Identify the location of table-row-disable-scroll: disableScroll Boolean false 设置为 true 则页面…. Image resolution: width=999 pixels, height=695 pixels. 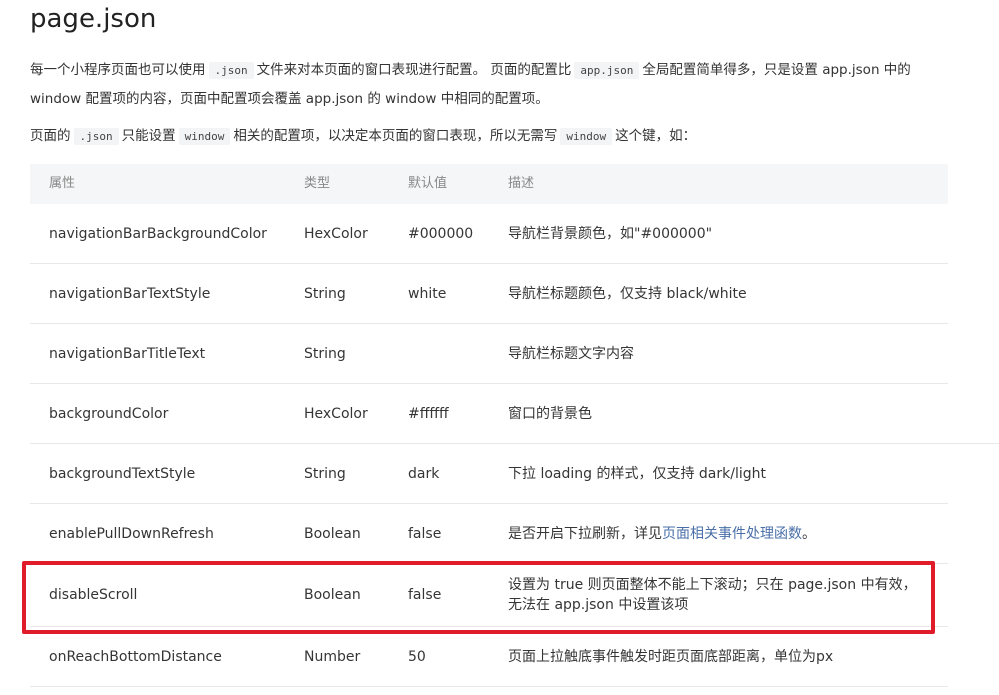
(489, 595).